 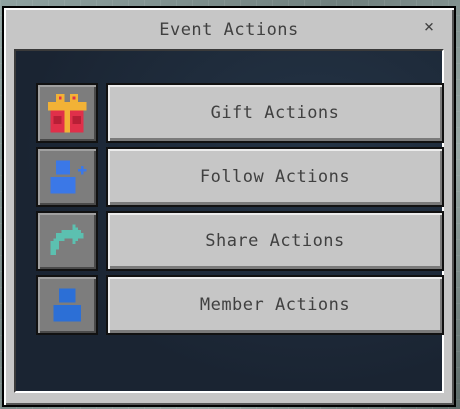 I want to click on action-row-member: Member Actions, so click(x=240, y=305).